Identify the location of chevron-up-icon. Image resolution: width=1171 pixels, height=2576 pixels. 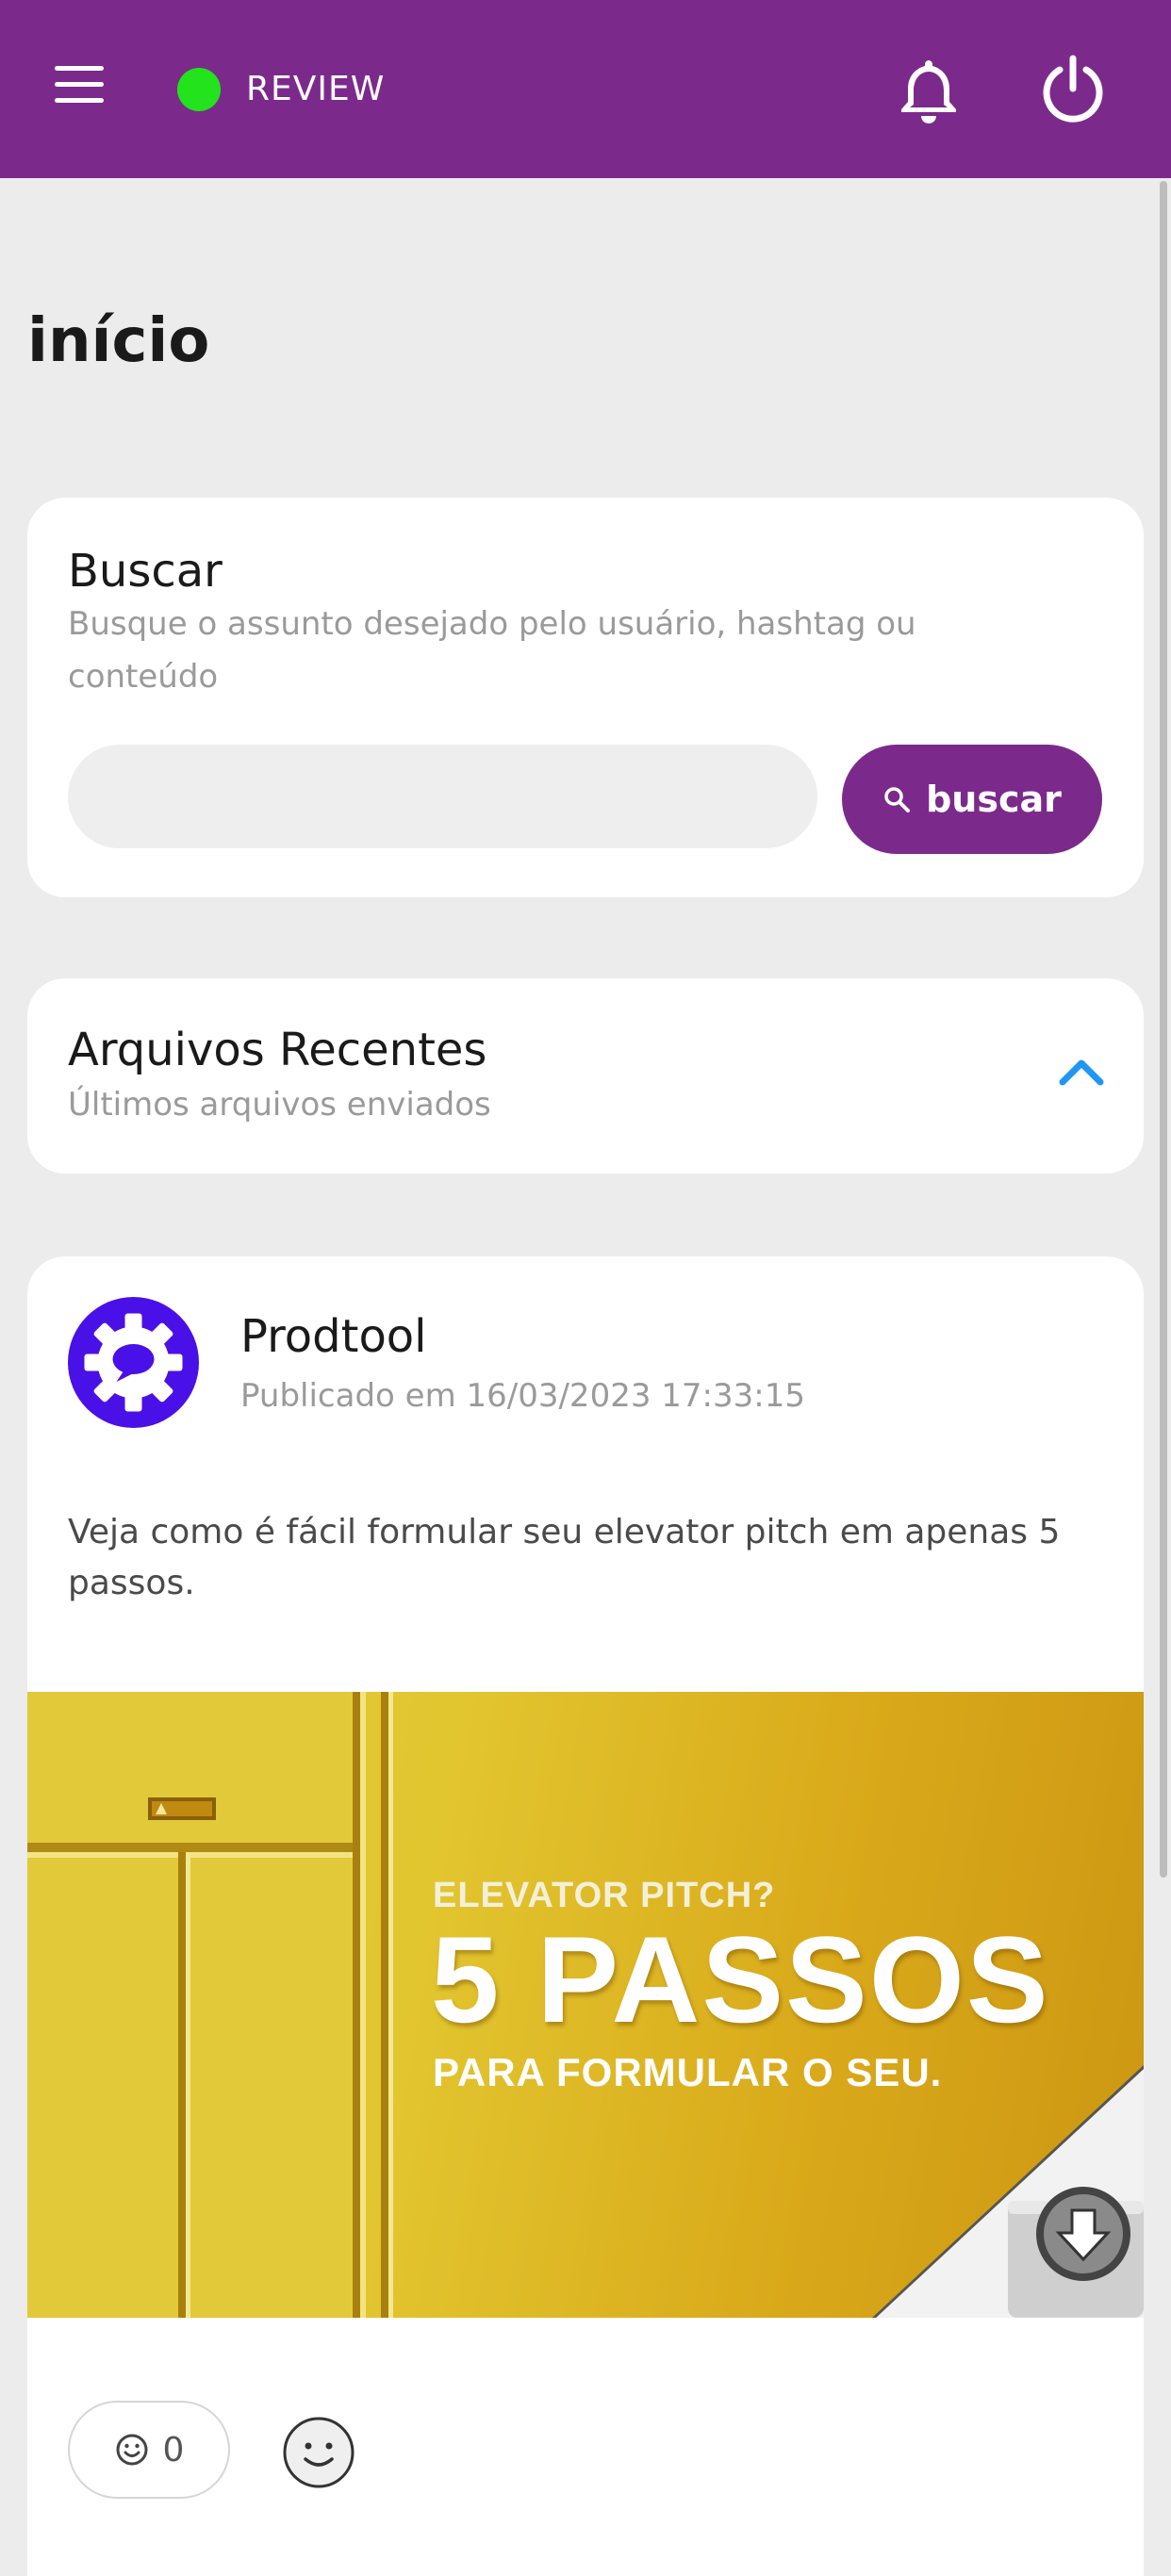
(1081, 1071).